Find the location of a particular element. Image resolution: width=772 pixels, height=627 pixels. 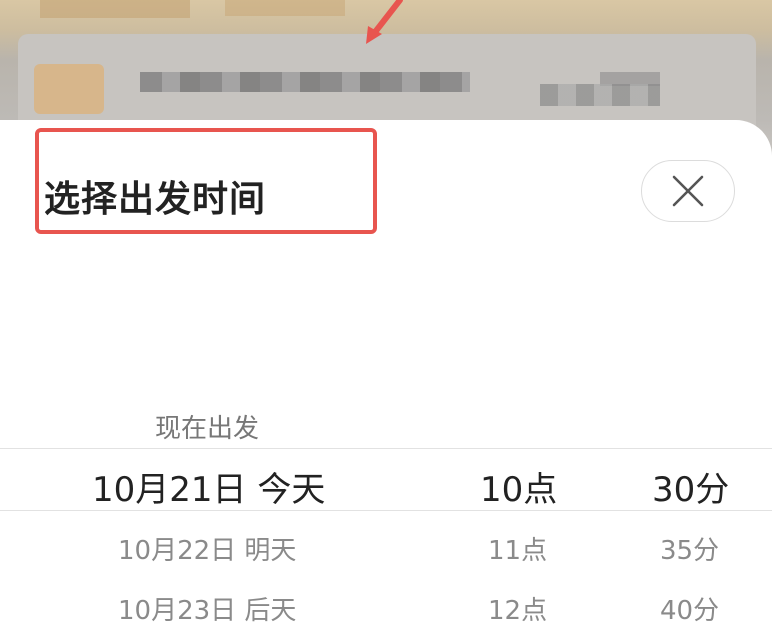

picker-row: 10月23日 后天 12点 40分 is located at coordinates (386, 608).